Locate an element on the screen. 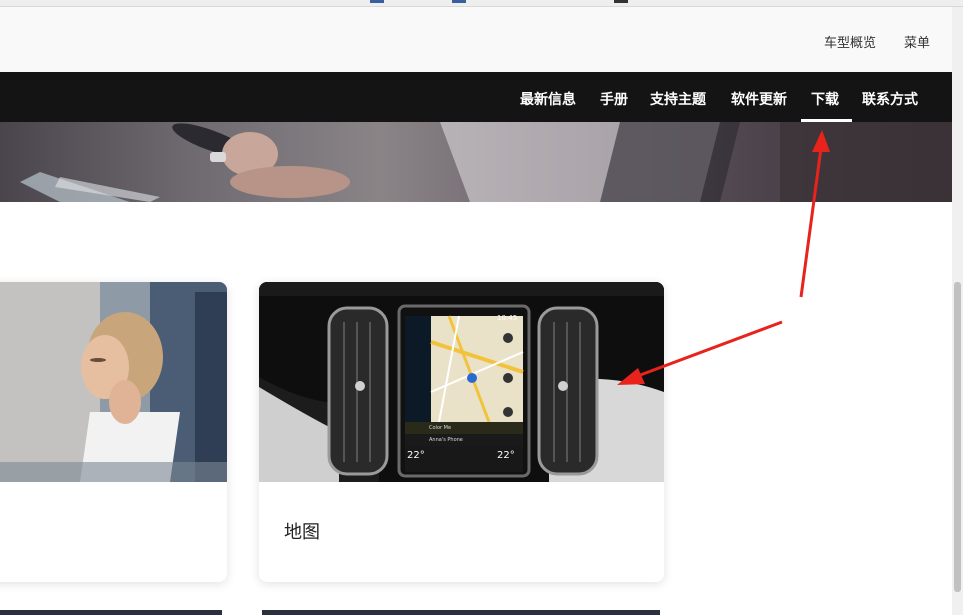 This screenshot has height=615, width=963. annotation-arrows is located at coordinates (723, 257).